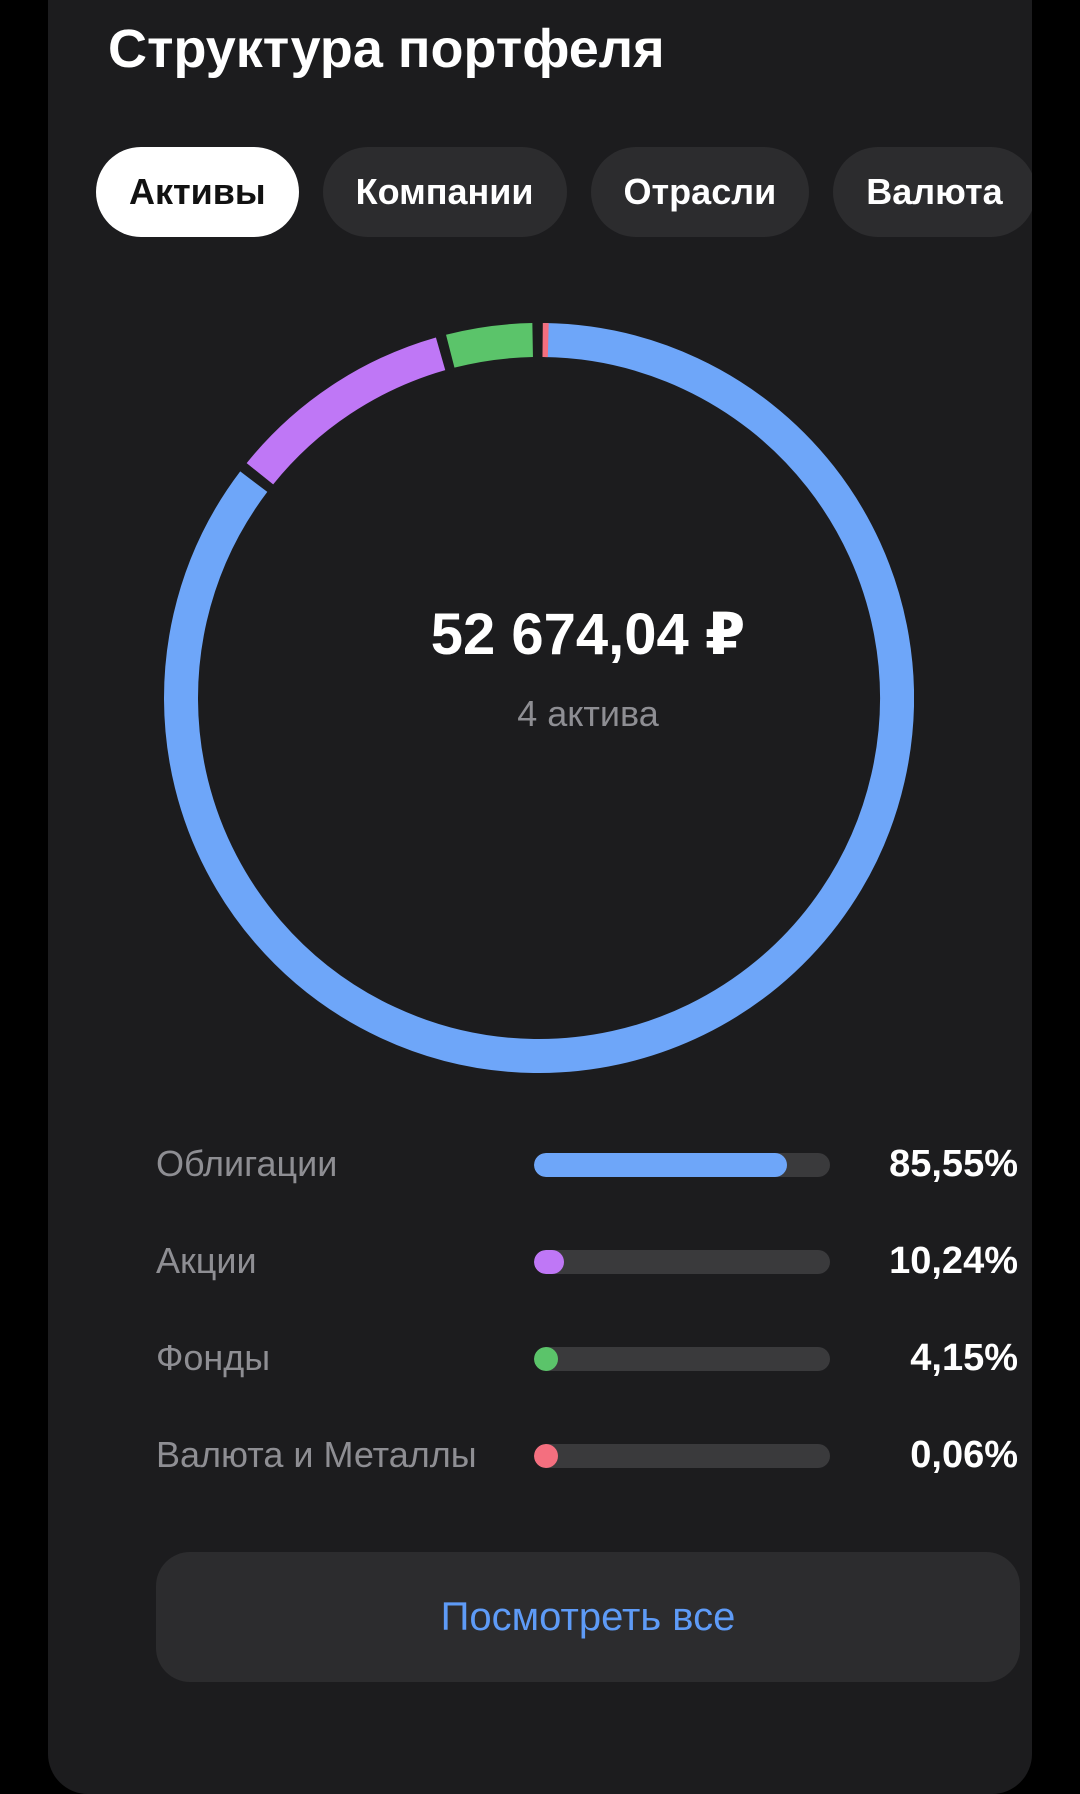  What do you see at coordinates (564, 634) in the screenshot?
I see `portfolio-total-value: 52 674,04 ₽` at bounding box center [564, 634].